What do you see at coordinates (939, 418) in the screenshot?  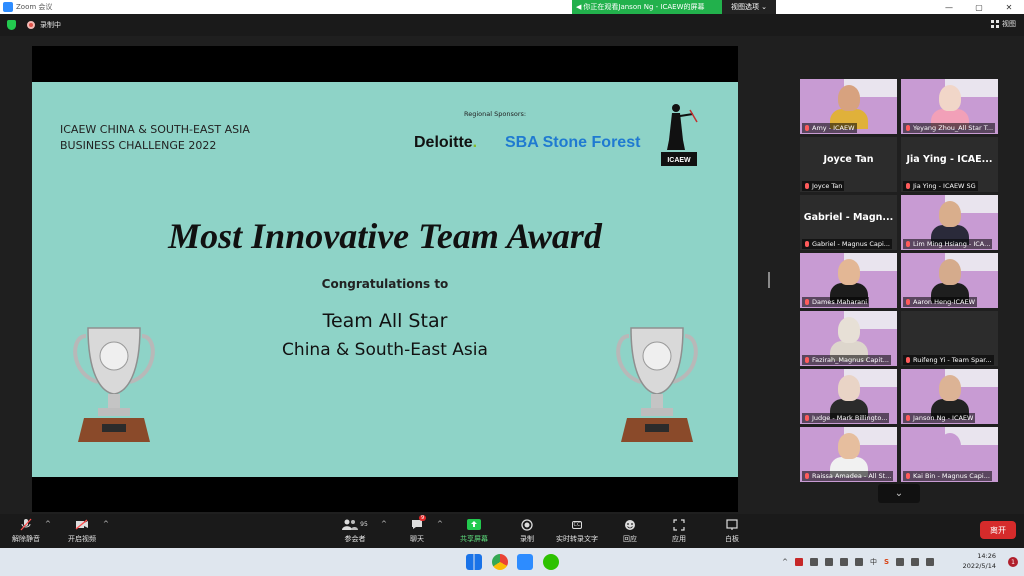 I see `participant-name-label: Janson Ng - ICAEW` at bounding box center [939, 418].